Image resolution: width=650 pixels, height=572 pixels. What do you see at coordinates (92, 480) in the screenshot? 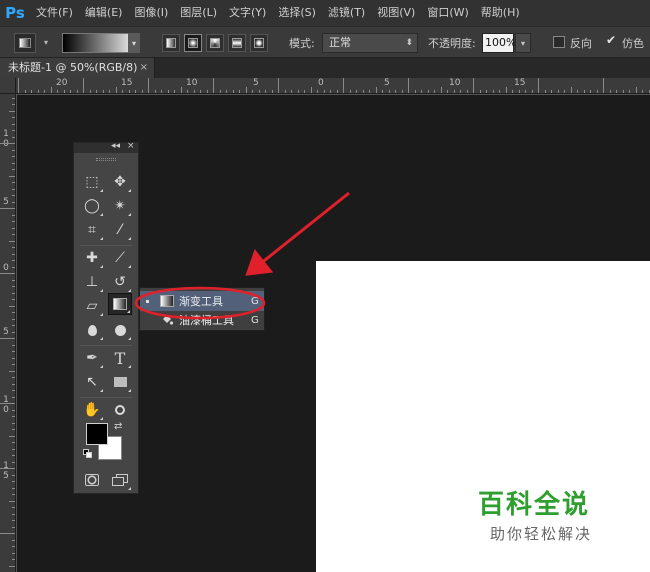
I see `quick-mask-button` at bounding box center [92, 480].